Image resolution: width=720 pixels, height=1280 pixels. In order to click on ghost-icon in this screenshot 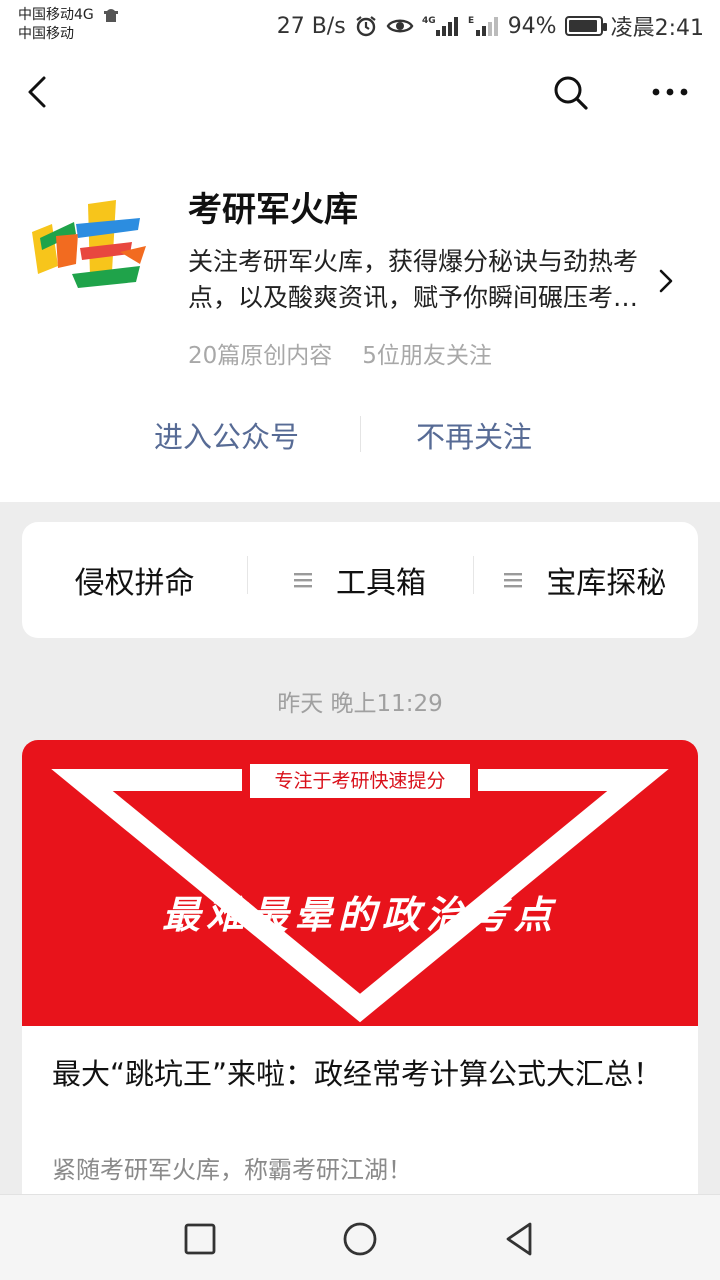, I will do `click(110, 15)`.